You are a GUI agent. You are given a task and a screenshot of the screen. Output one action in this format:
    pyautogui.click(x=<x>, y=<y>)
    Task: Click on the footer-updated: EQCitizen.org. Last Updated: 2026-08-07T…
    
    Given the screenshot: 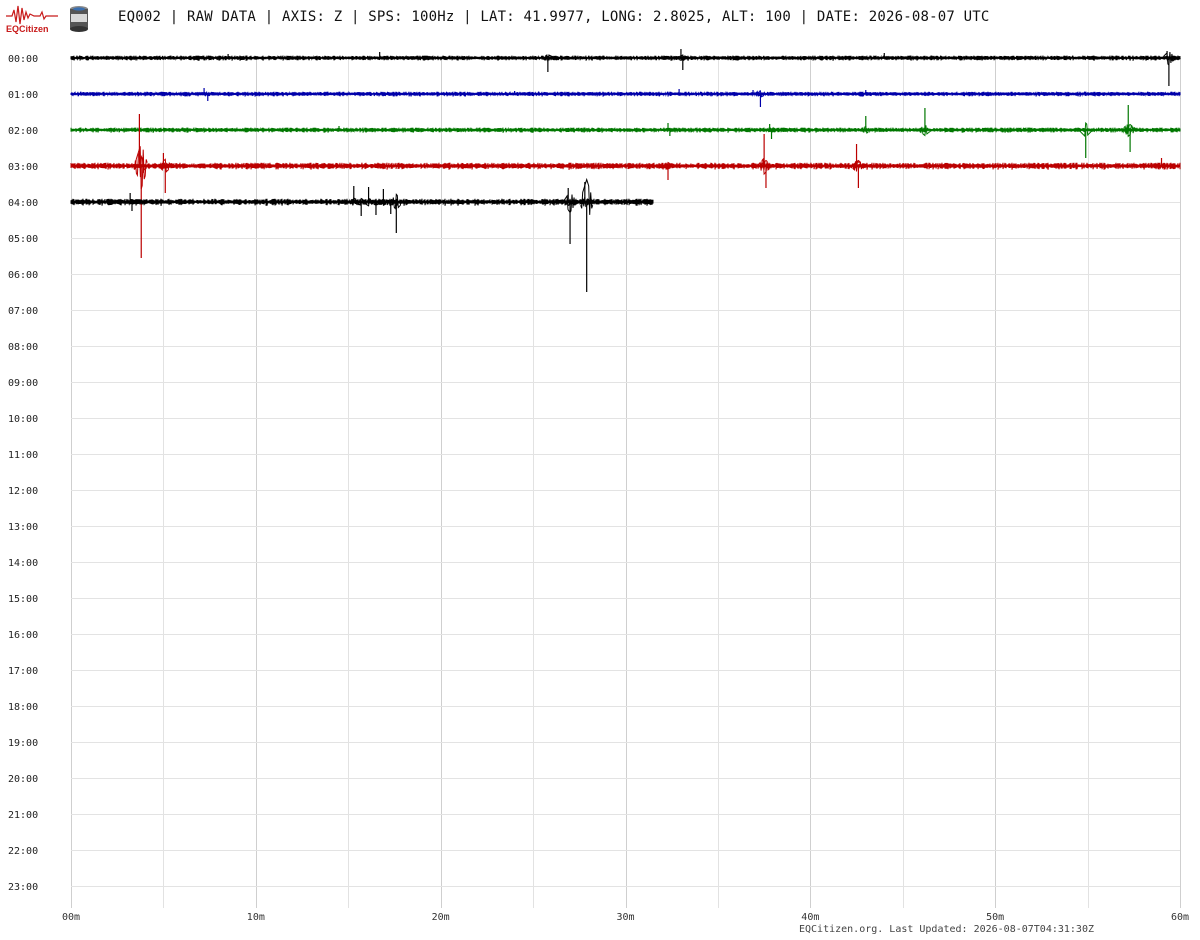 What is the action you would take?
    pyautogui.click(x=946, y=929)
    